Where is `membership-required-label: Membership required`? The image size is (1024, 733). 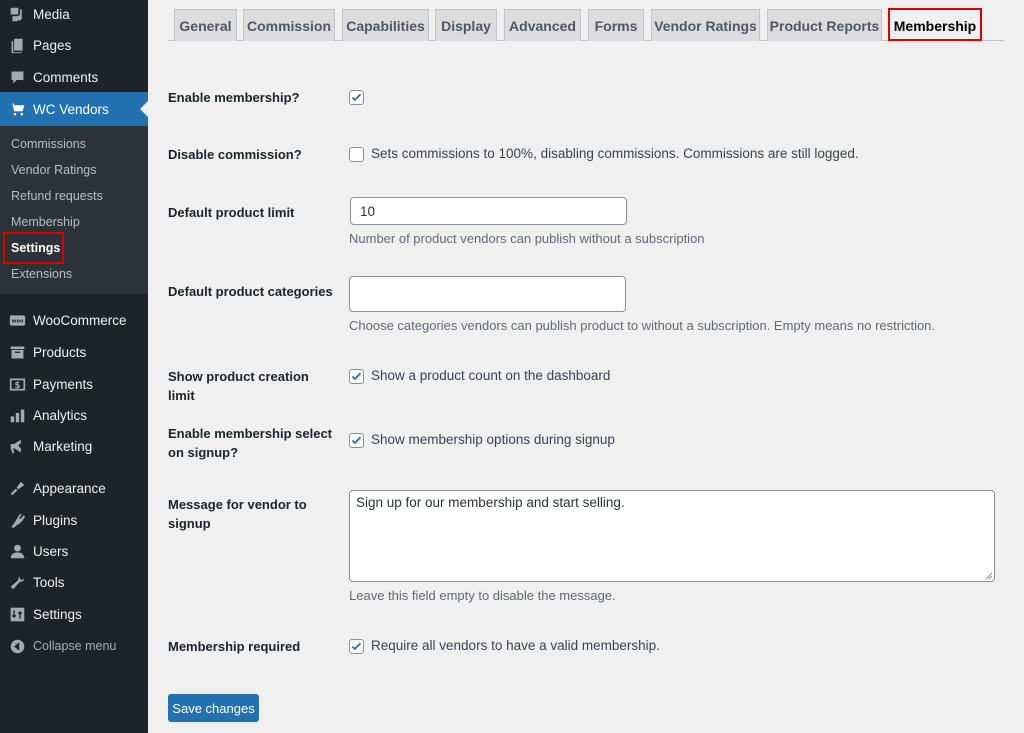
membership-required-label: Membership required is located at coordinates (234, 646).